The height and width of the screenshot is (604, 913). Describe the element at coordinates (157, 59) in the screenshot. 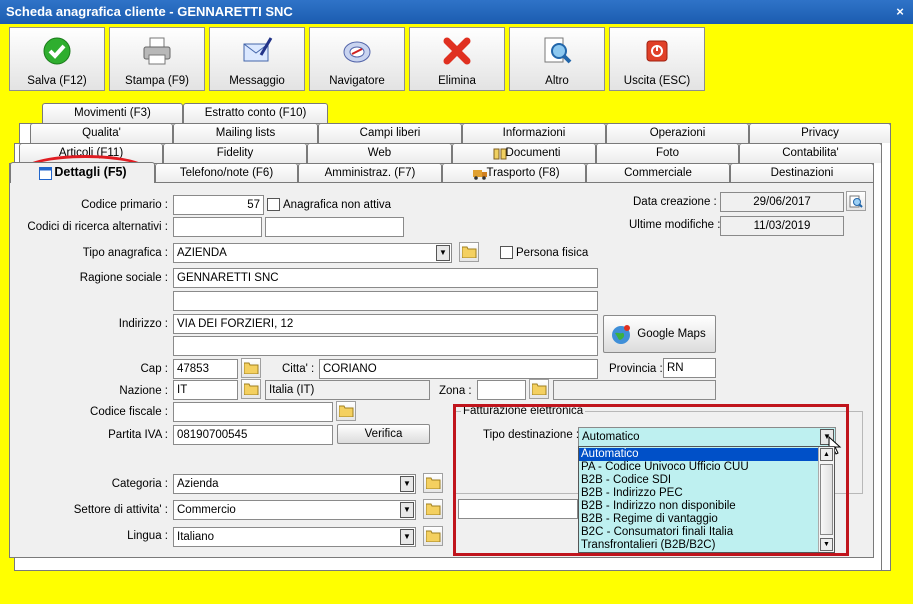

I see `print-button: Stampa (F9)` at that location.